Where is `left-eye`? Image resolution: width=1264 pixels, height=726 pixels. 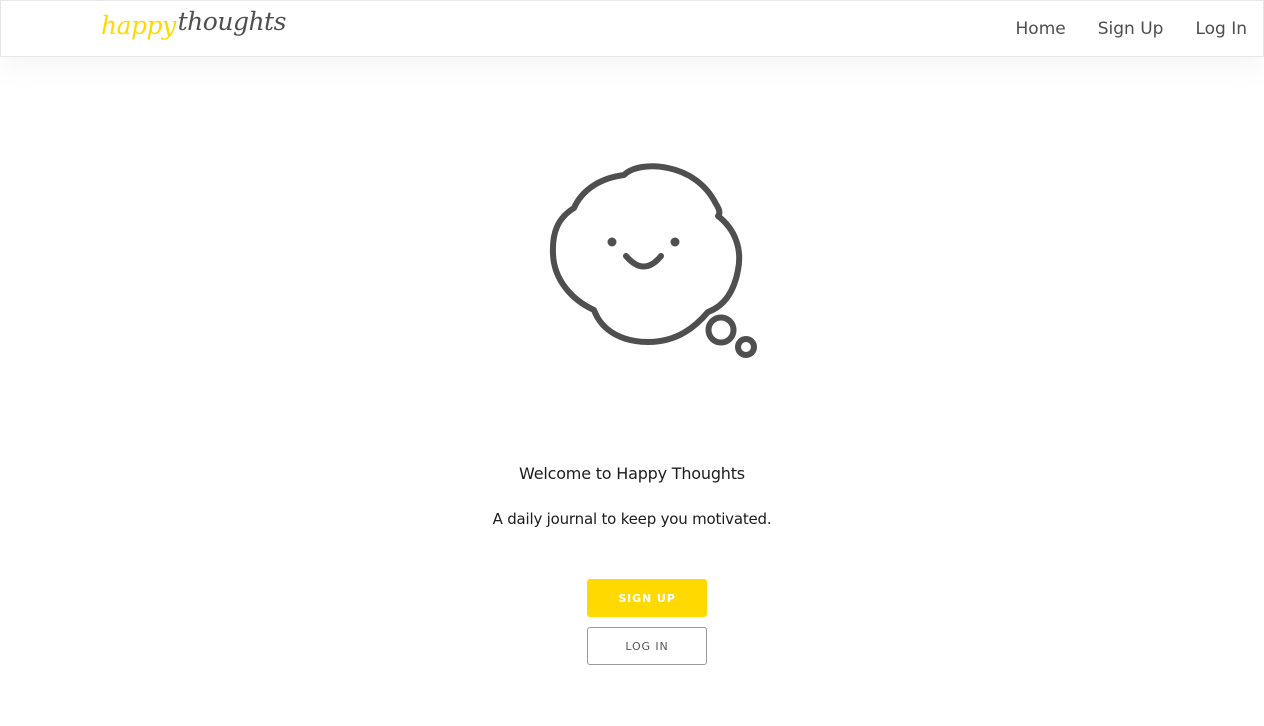 left-eye is located at coordinates (612, 242).